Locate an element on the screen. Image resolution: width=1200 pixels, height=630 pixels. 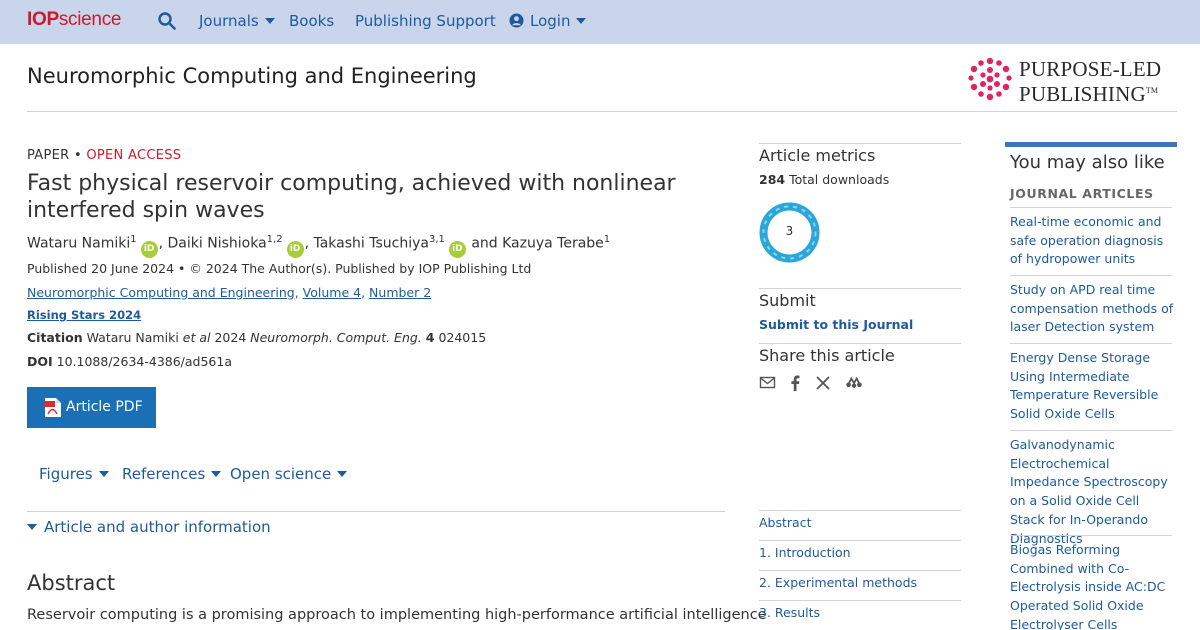
altmetric-badge: 3 is located at coordinates (789, 232).